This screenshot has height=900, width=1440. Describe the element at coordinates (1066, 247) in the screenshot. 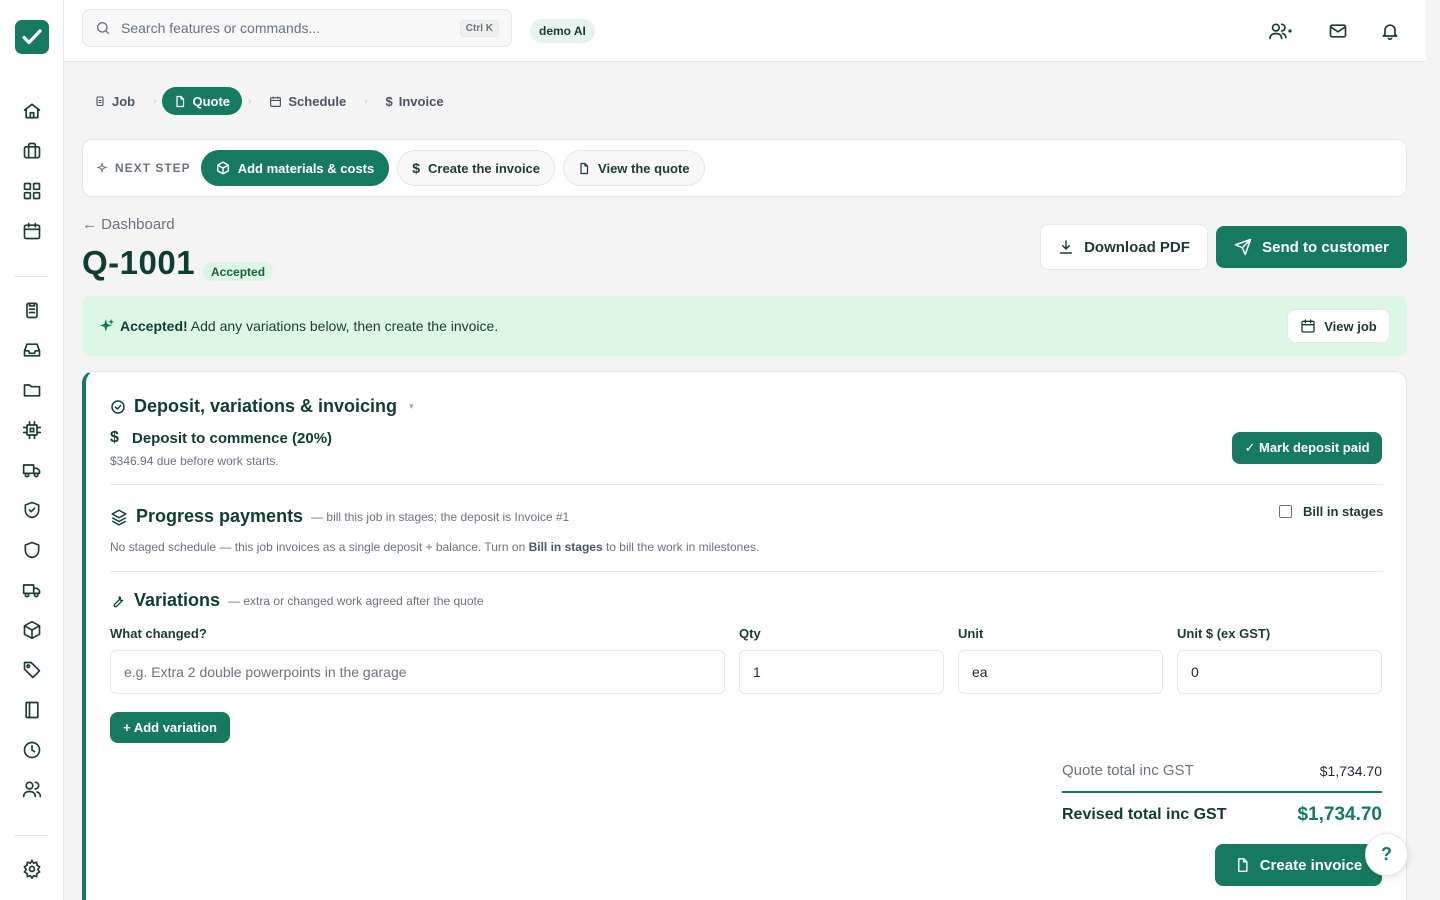

I see `download-icon` at that location.